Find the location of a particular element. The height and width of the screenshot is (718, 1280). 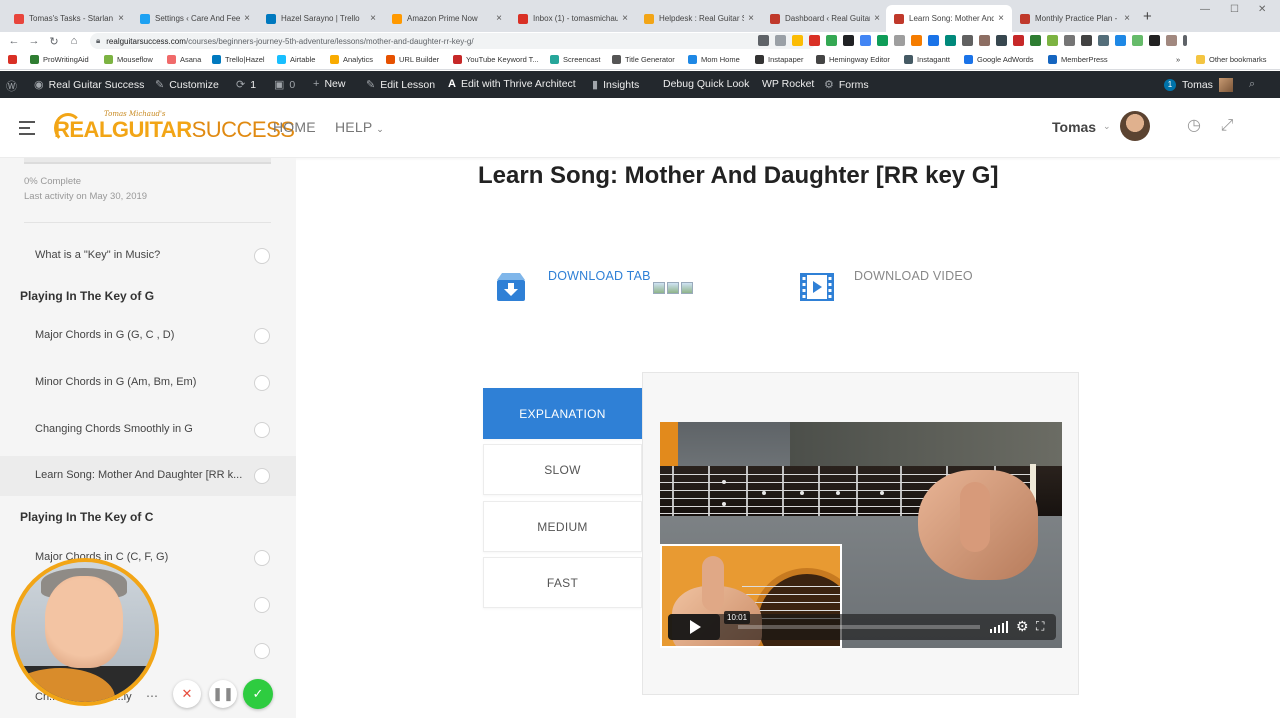

wp-updates: ⟳ 1 is located at coordinates (246, 85).